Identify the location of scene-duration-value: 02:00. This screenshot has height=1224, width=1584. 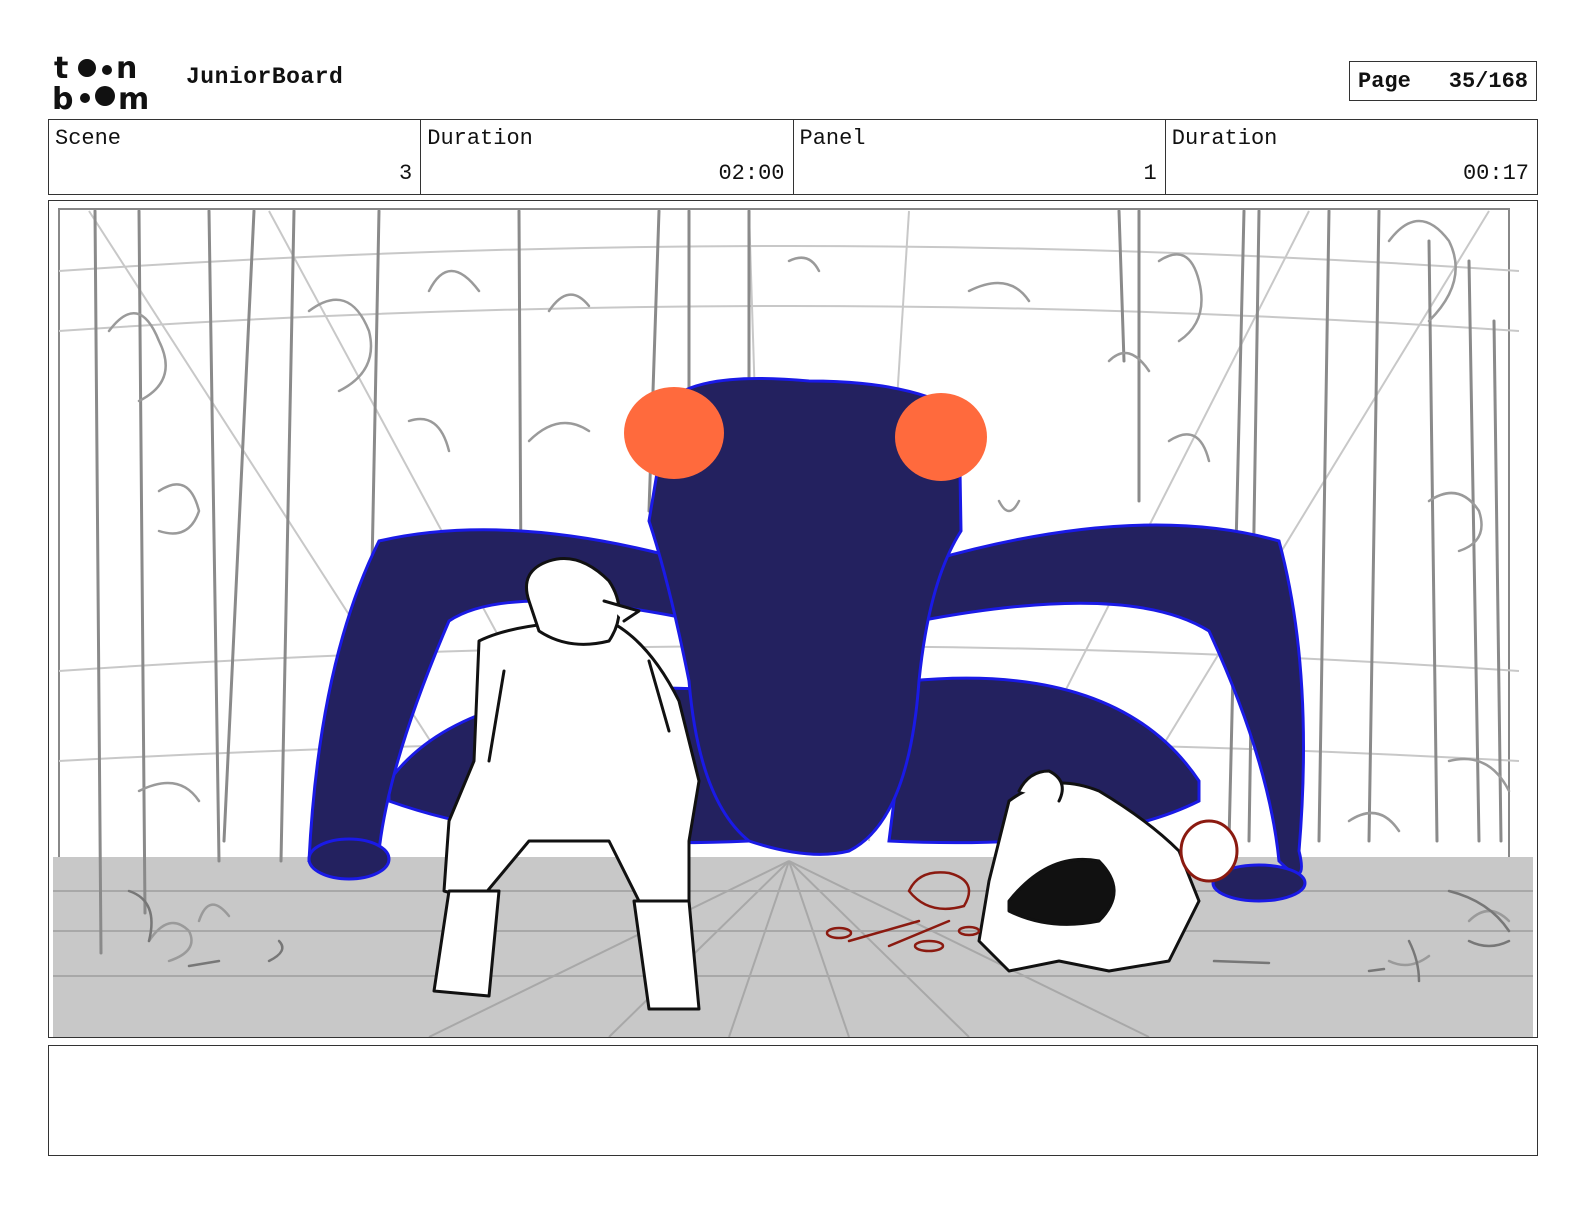
(751, 173).